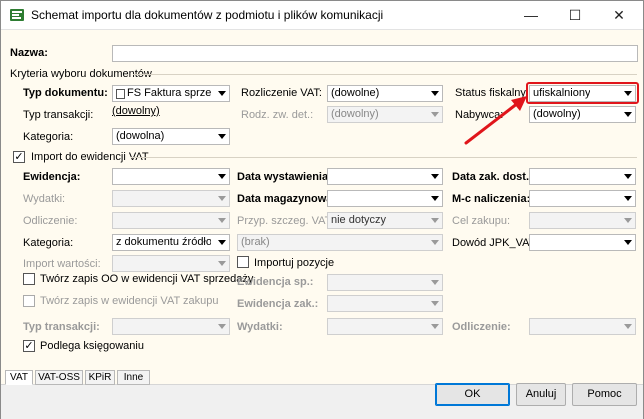 Image resolution: width=644 pixels, height=419 pixels. I want to click on issue-date-label: Data wystawienia:, so click(284, 177).